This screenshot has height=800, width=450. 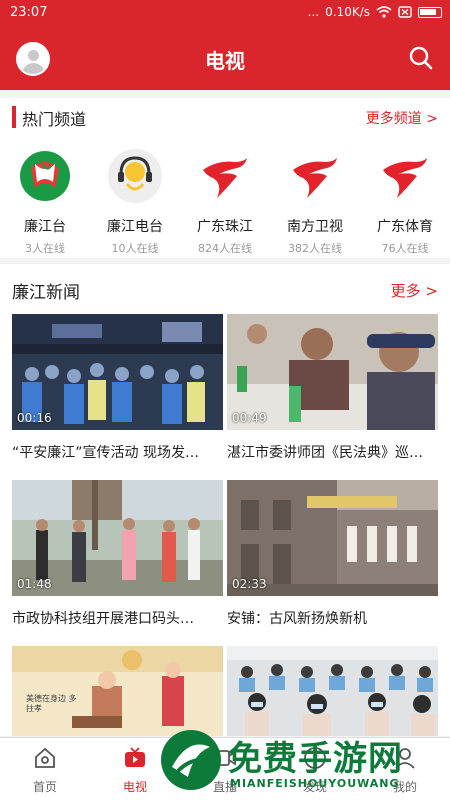 What do you see at coordinates (225, 758) in the screenshot?
I see `live-icon` at bounding box center [225, 758].